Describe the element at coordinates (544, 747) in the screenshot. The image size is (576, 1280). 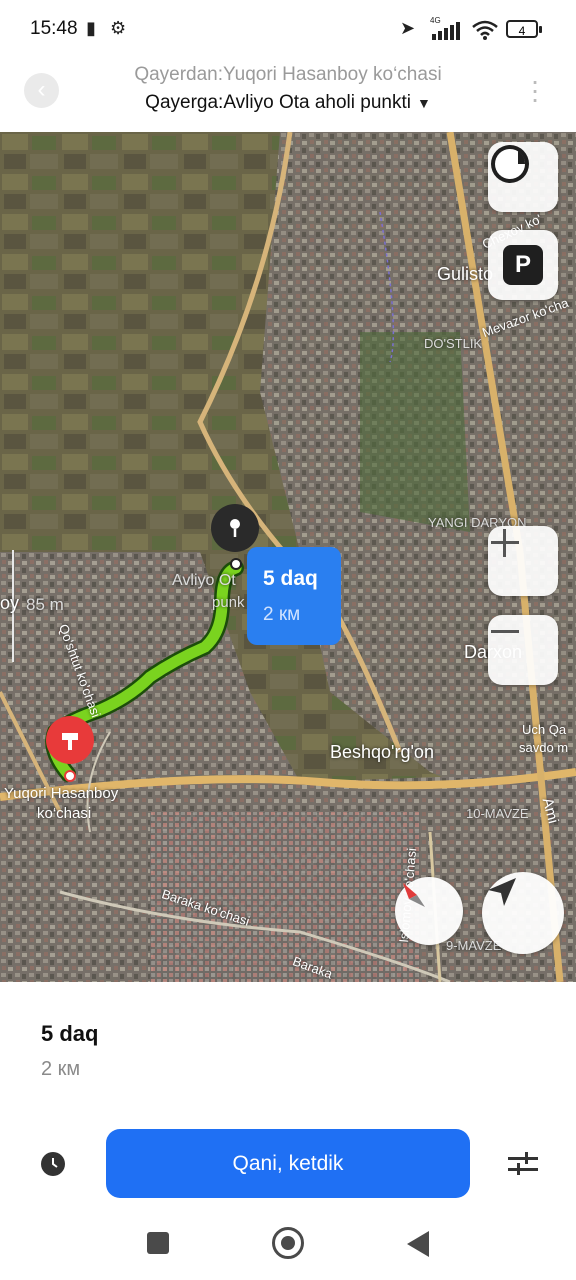
I see `map-label-savdo: savdo m` at that location.